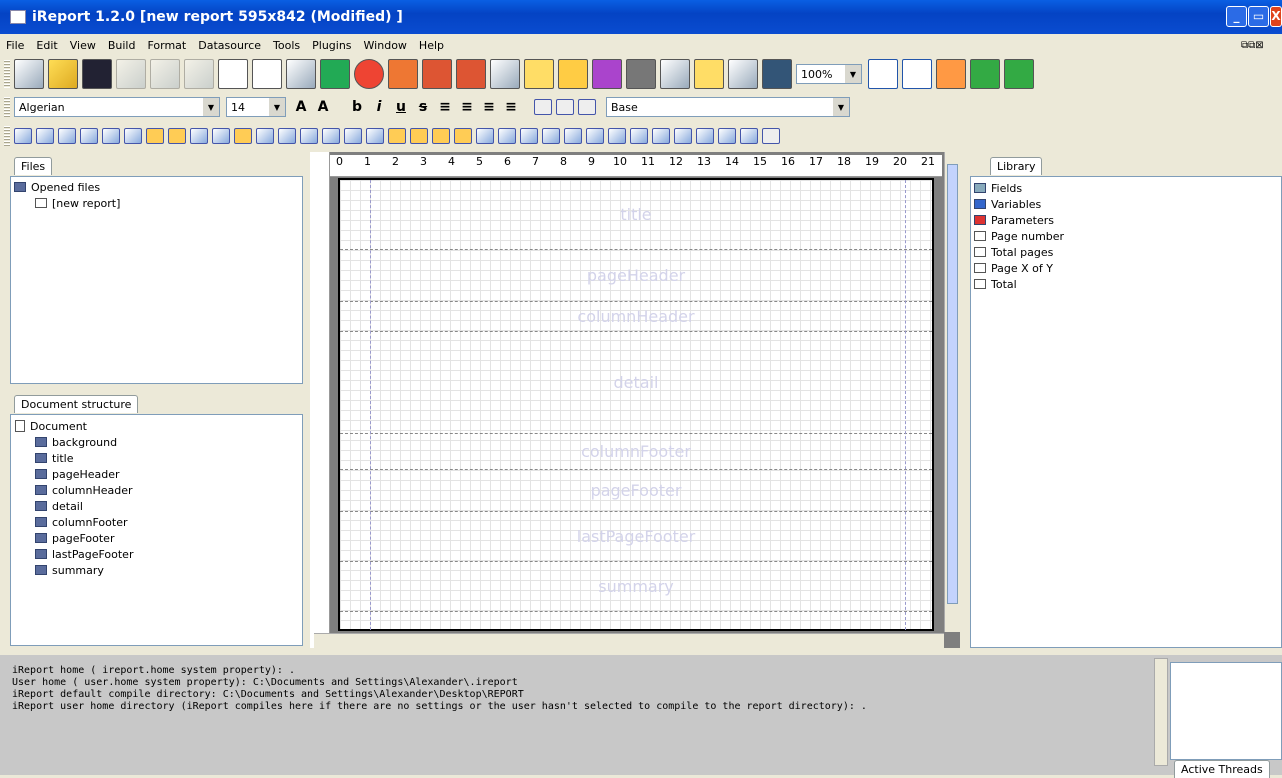 The height and width of the screenshot is (778, 1282). Describe the element at coordinates (287, 136) in the screenshot. I see `center-vertical-icon` at that location.